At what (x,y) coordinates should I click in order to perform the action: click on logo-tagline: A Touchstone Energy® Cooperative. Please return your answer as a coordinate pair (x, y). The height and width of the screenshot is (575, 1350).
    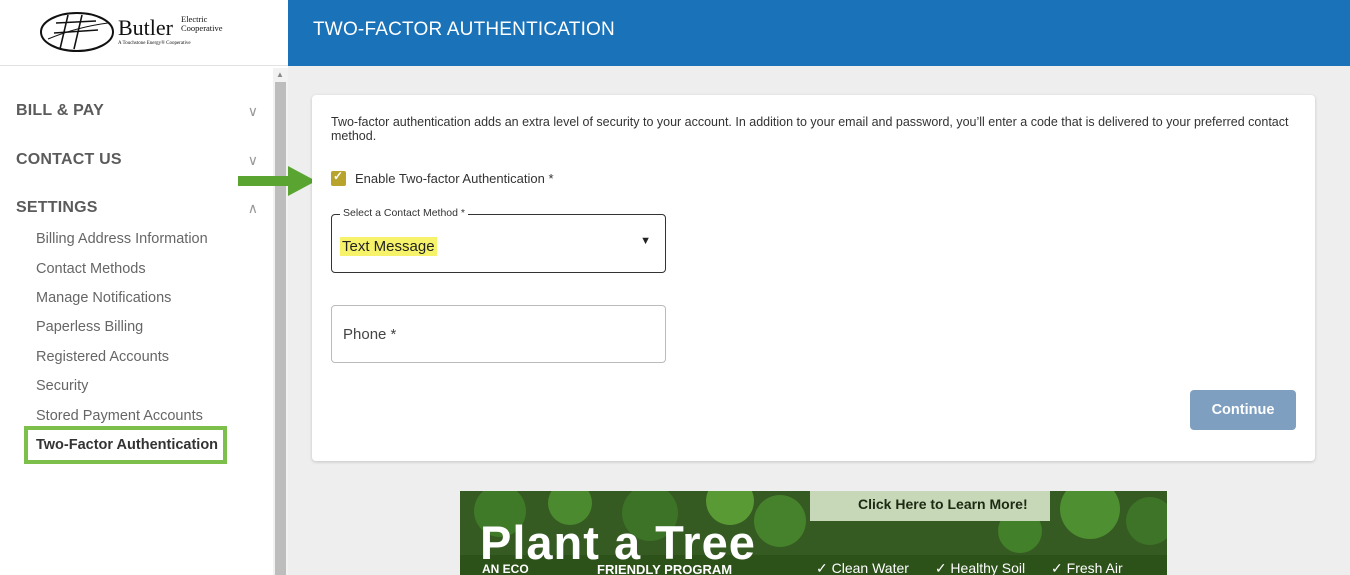
    Looking at the image, I should click on (154, 43).